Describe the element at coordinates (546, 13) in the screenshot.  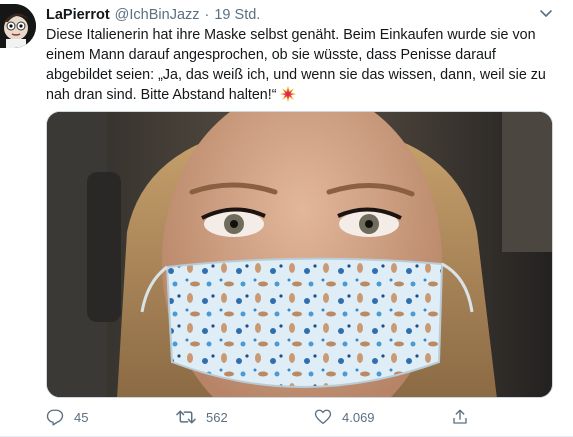
I see `chevron-down-icon` at that location.